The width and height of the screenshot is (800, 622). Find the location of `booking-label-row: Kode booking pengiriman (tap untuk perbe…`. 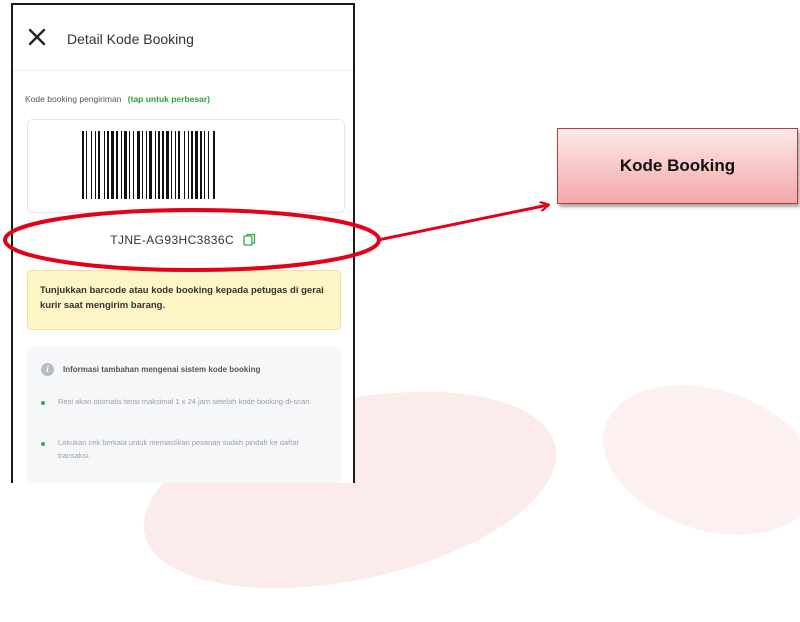

booking-label-row: Kode booking pengiriman (tap untuk perbe… is located at coordinates (117, 99).